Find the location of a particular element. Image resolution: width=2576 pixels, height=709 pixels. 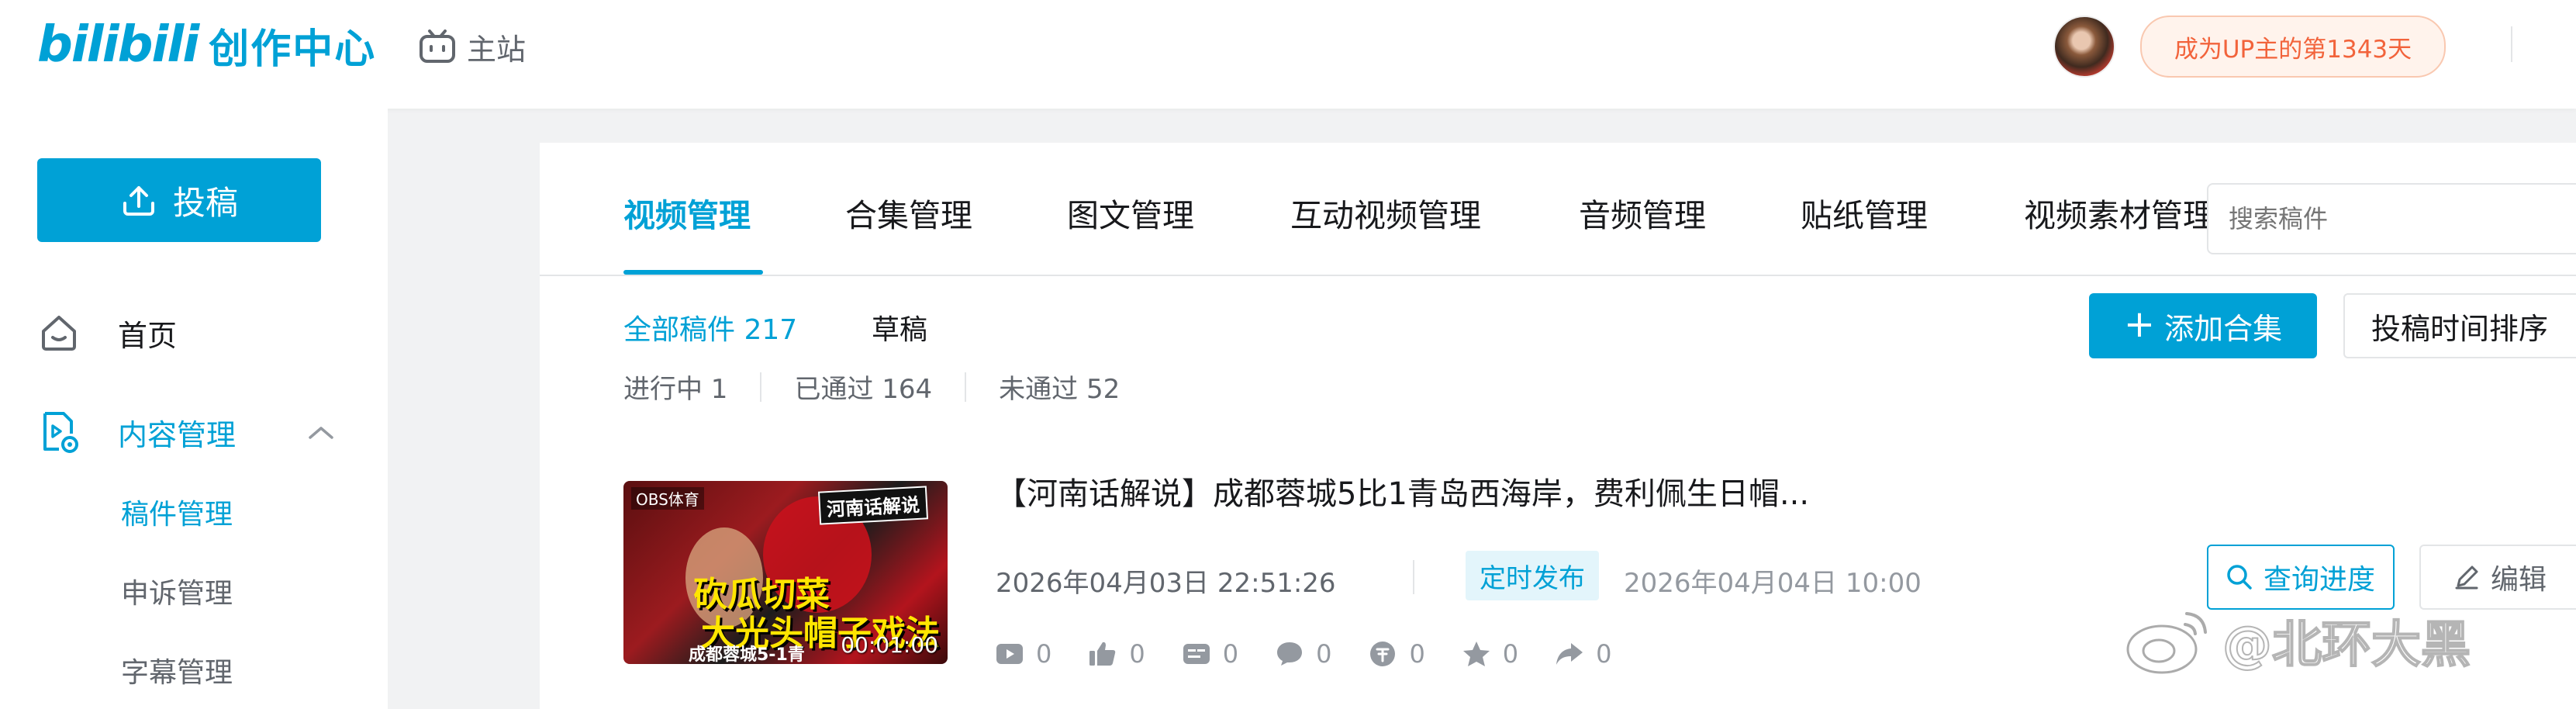

tab-article-management: 图文管理 is located at coordinates (1130, 228).